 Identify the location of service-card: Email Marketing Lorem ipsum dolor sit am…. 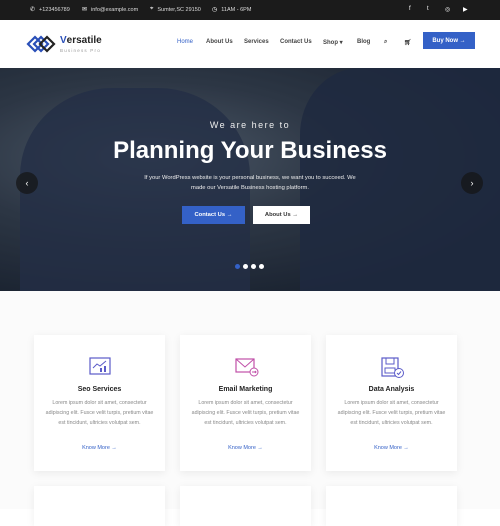
(245, 403).